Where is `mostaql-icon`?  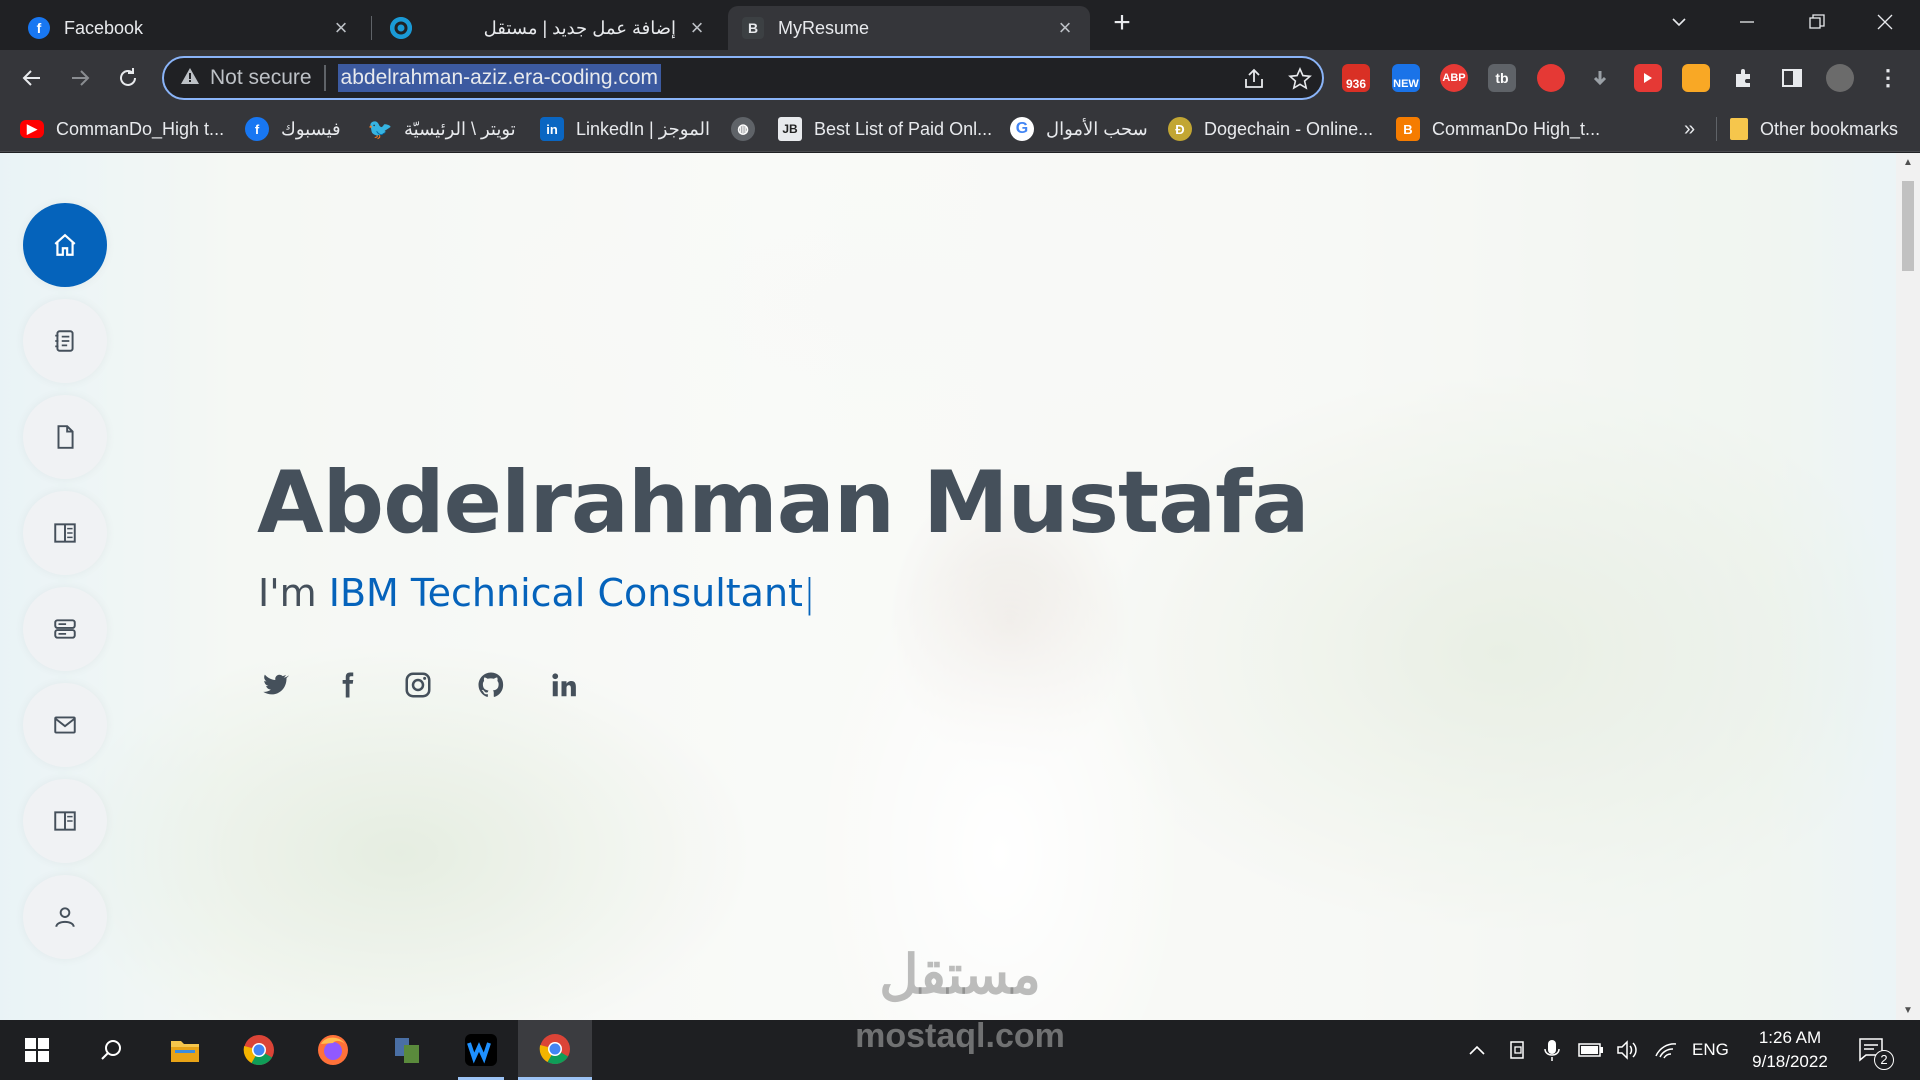
mostaql-icon is located at coordinates (401, 28).